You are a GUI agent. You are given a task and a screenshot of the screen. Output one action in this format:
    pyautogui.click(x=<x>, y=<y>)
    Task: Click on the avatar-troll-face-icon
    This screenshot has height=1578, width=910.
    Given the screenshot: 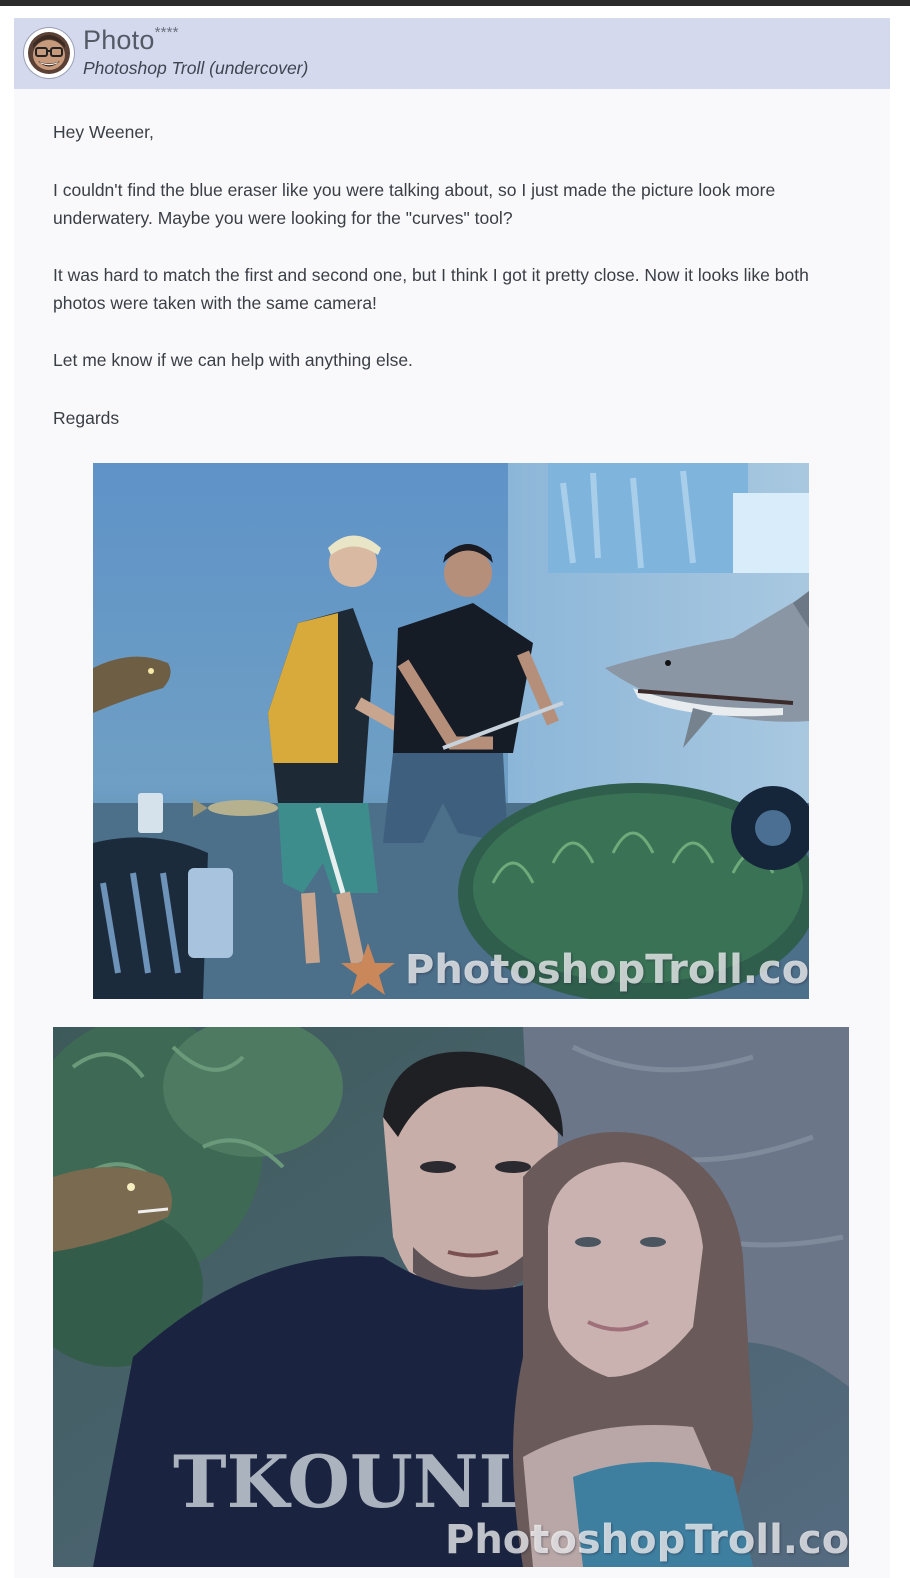 What is the action you would take?
    pyautogui.click(x=49, y=53)
    